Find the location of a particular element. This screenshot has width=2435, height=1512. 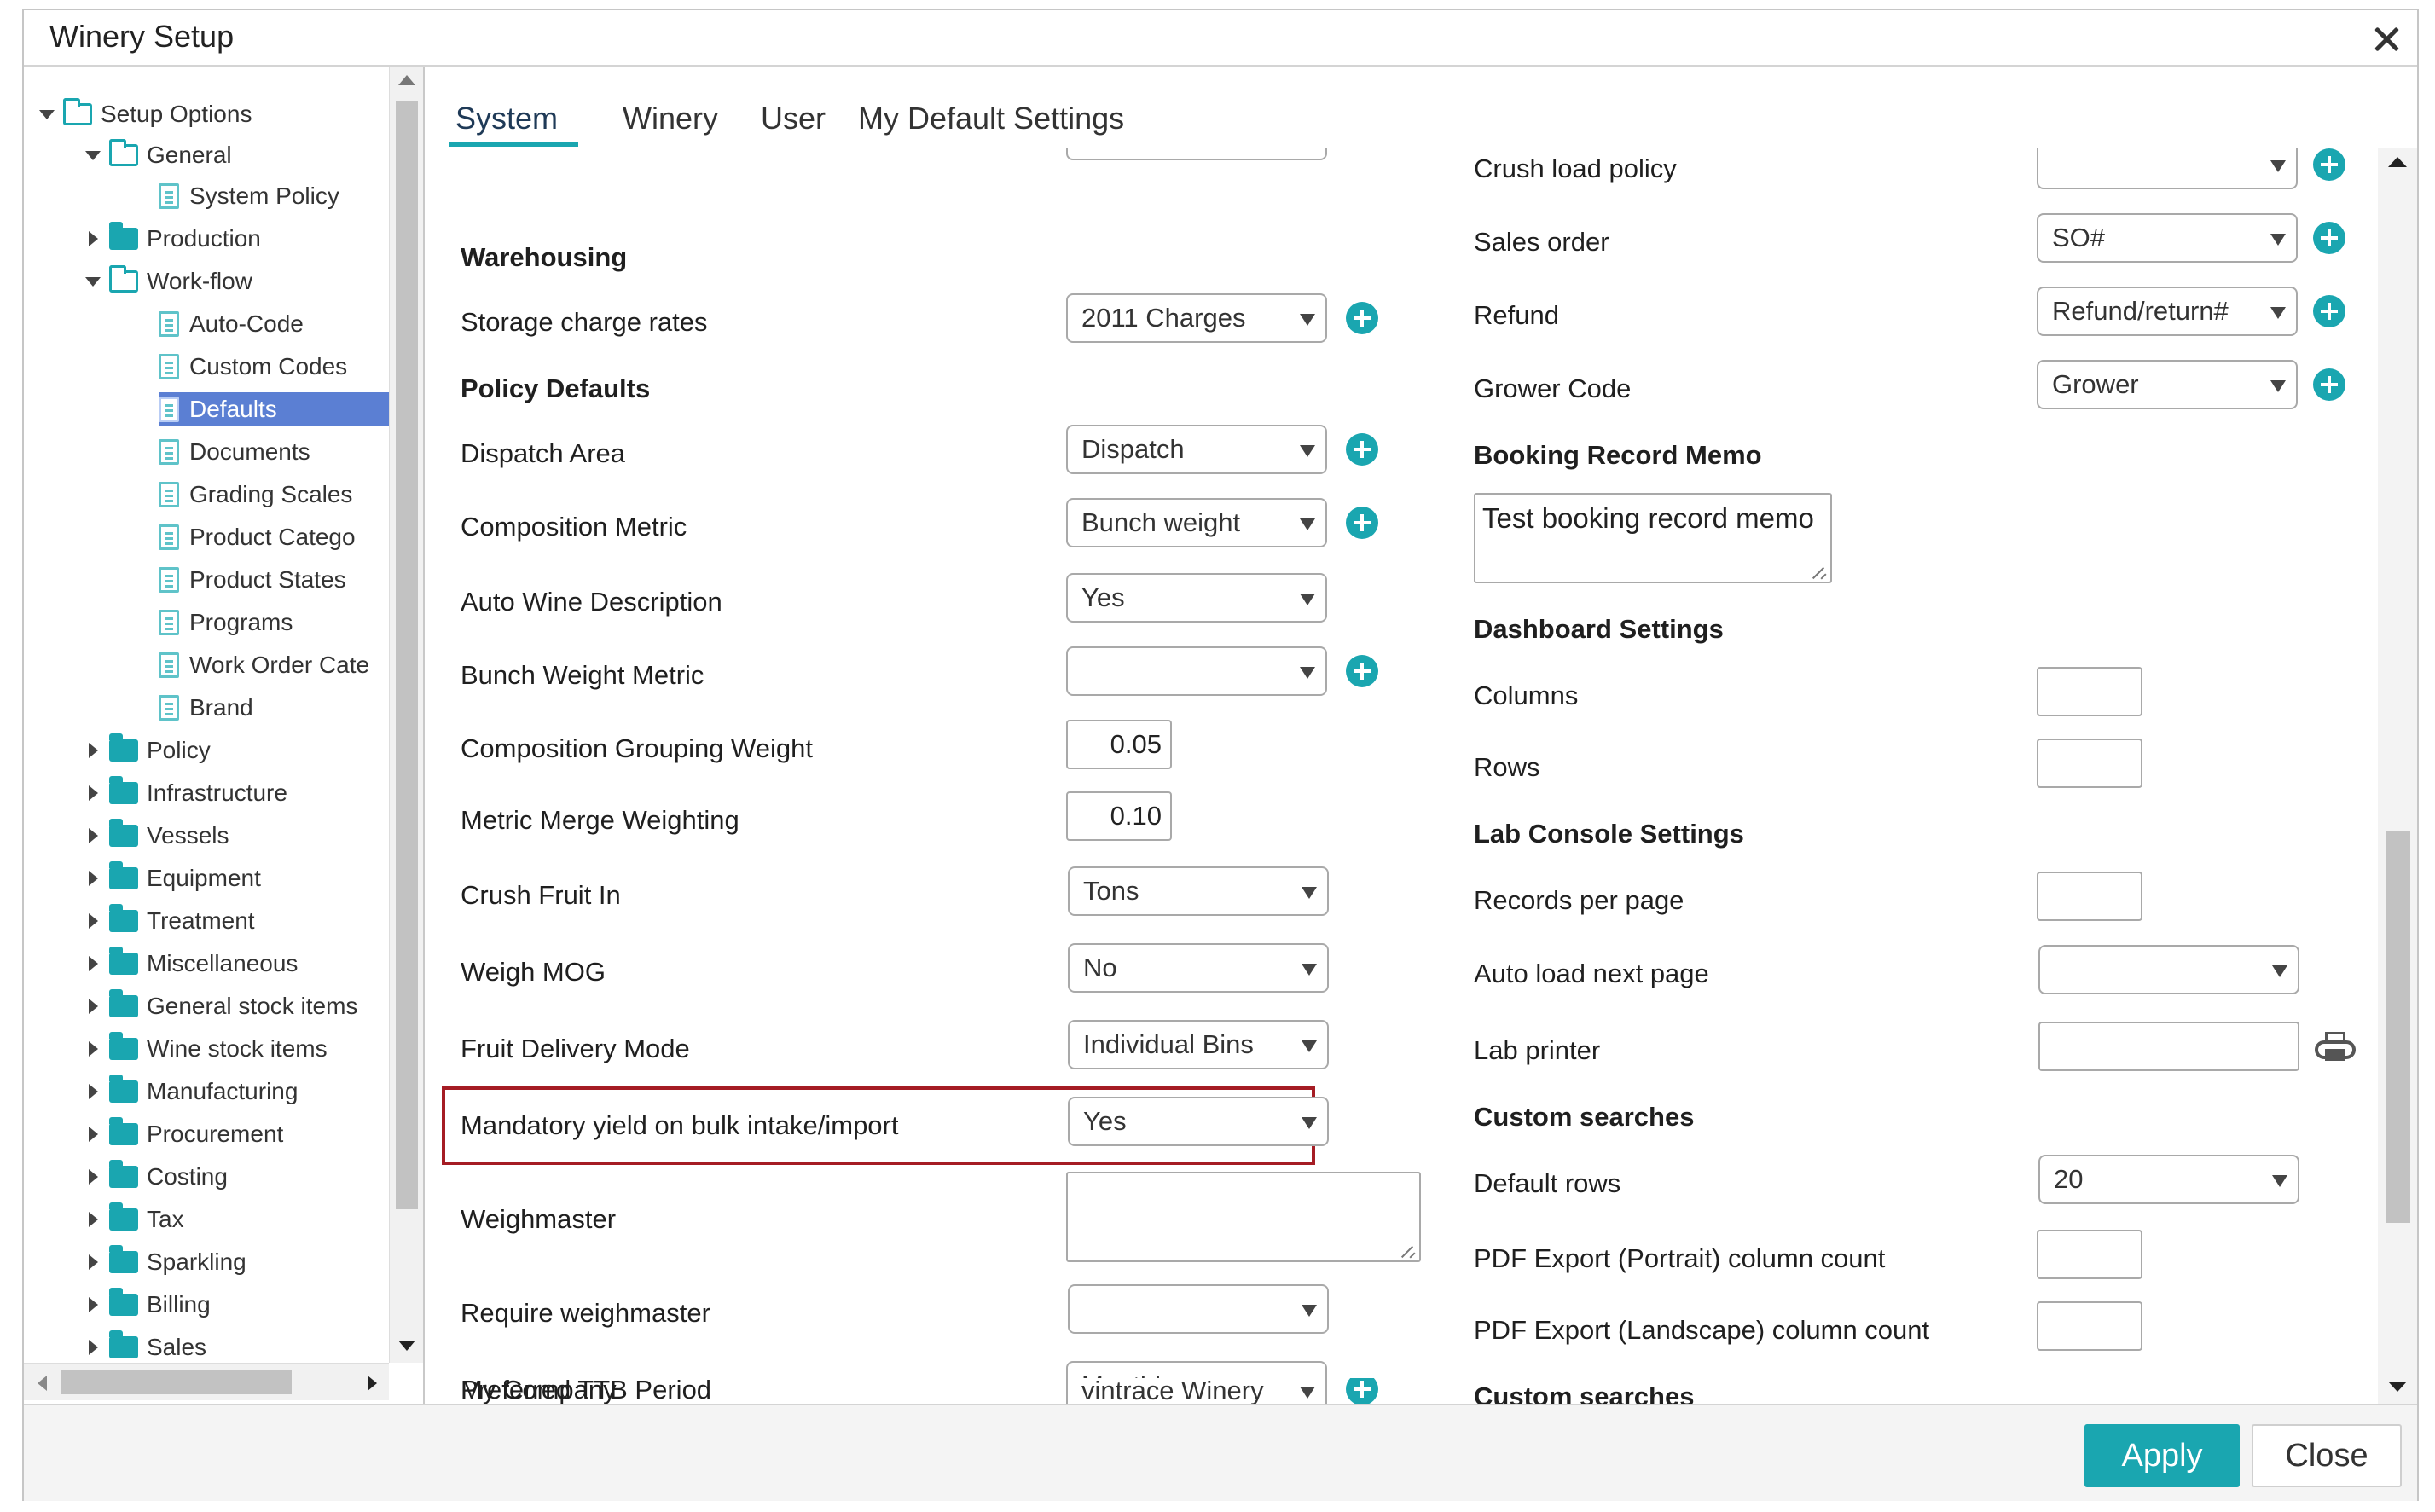

lab-printer-input is located at coordinates (2168, 1047).